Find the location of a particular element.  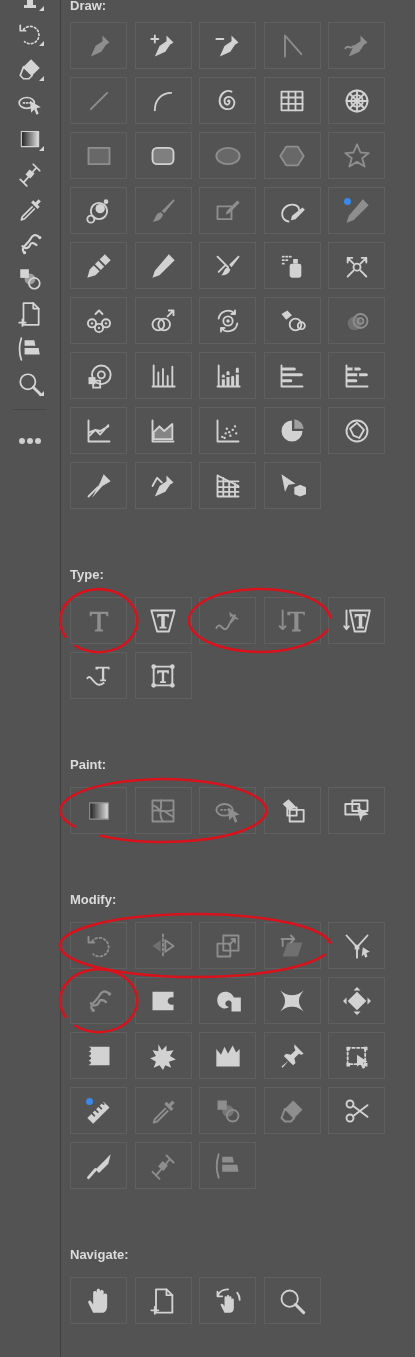

section-title: Draw: is located at coordinates (89, 6).